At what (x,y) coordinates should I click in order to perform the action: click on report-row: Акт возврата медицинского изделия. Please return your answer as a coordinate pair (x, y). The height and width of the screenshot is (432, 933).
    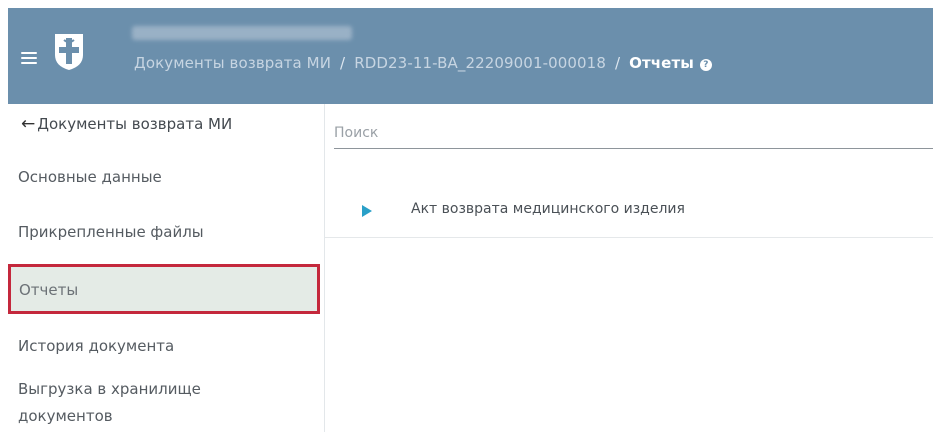
    Looking at the image, I should click on (629, 212).